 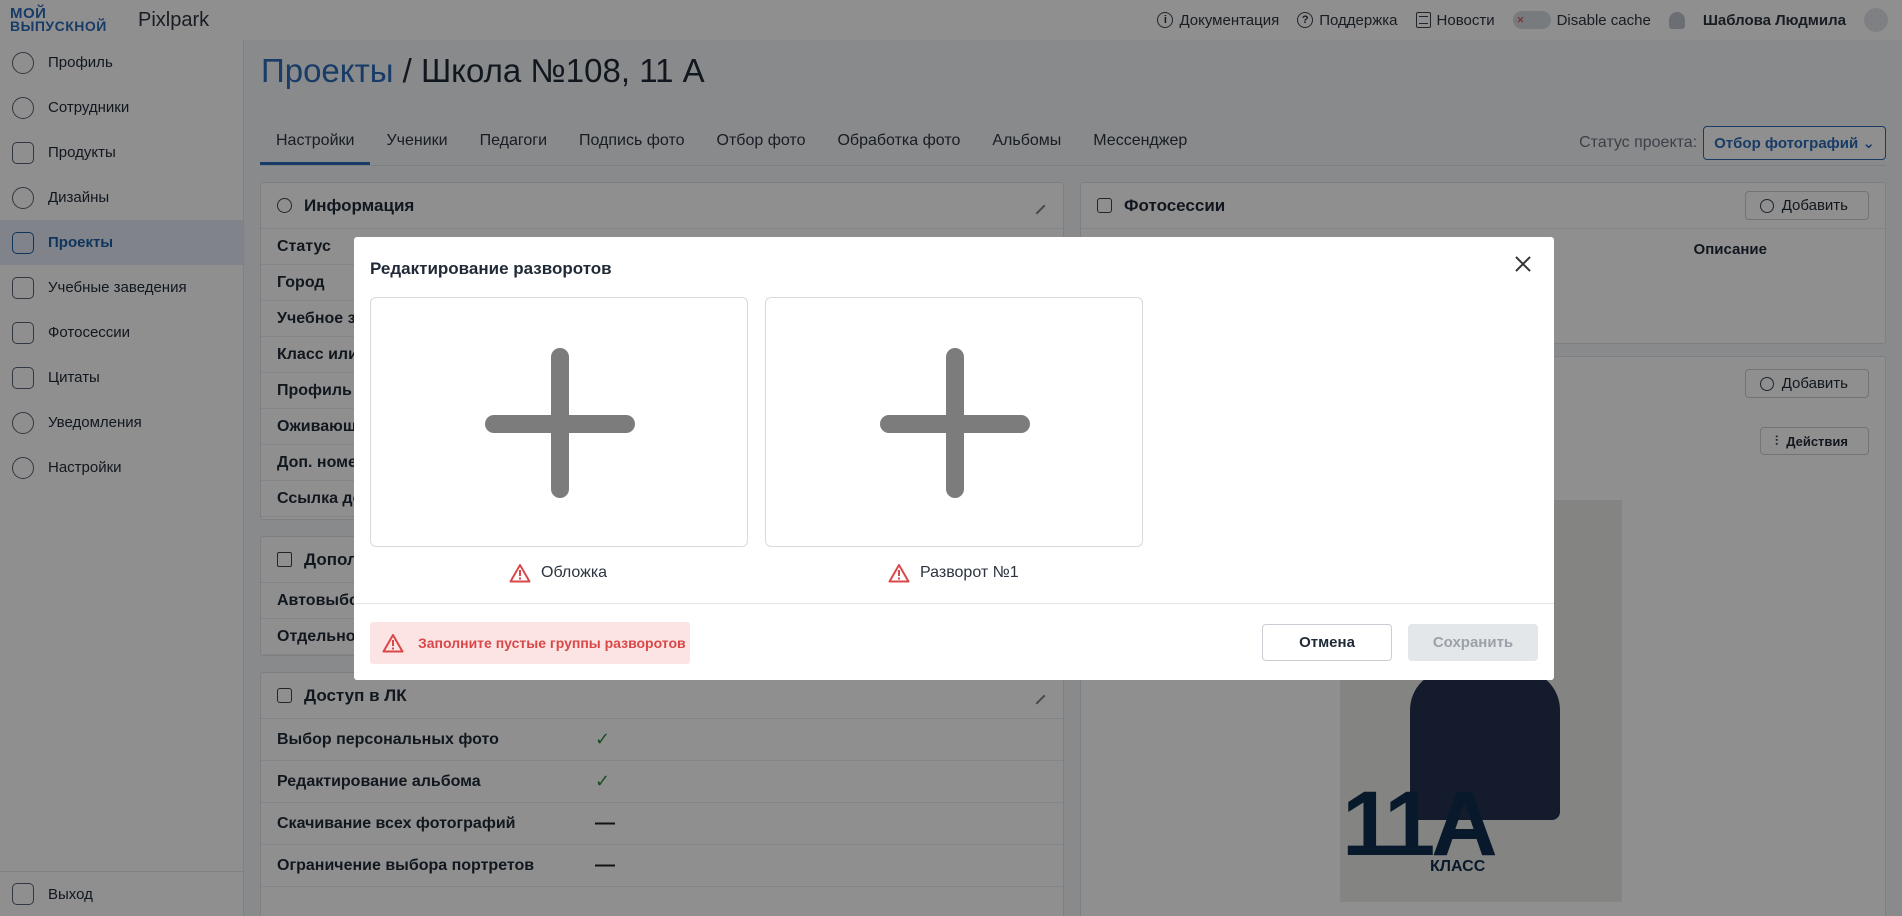 What do you see at coordinates (1473, 642) in the screenshot?
I see `save-button: Сохранить` at bounding box center [1473, 642].